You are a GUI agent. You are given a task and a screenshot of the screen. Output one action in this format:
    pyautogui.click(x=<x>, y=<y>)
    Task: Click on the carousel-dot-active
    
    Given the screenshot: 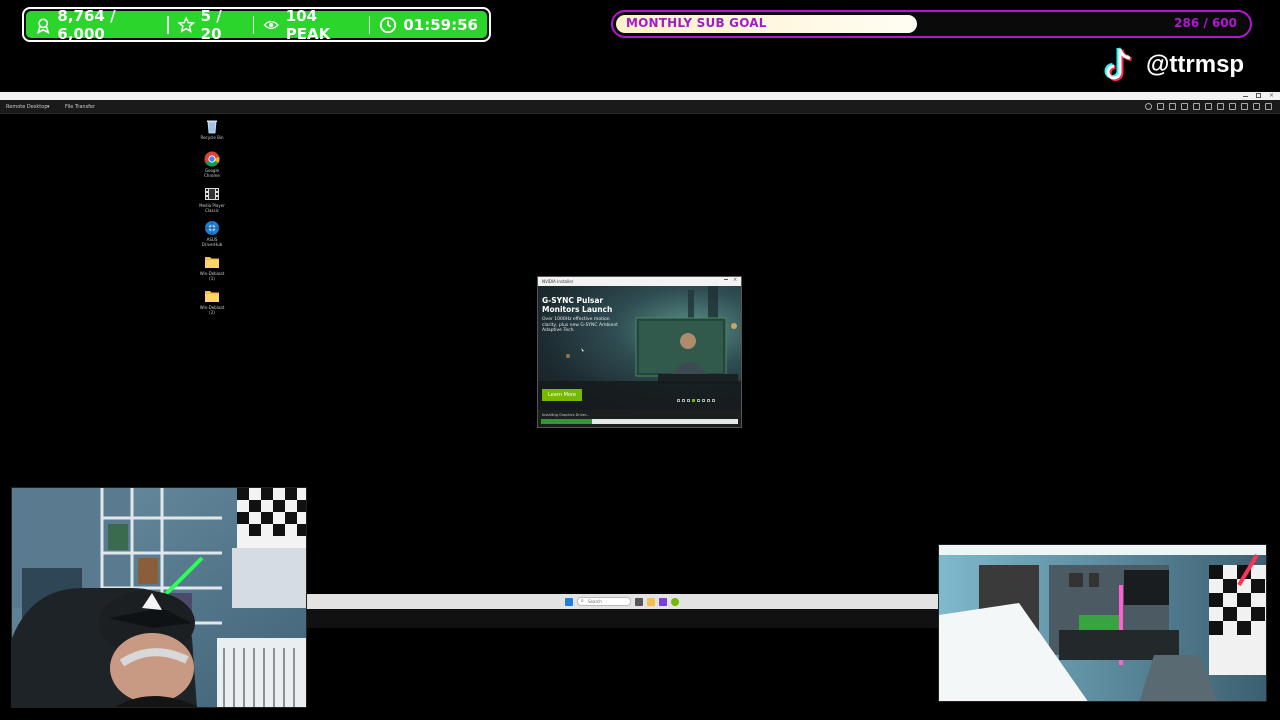 What is the action you would take?
    pyautogui.click(x=693, y=400)
    